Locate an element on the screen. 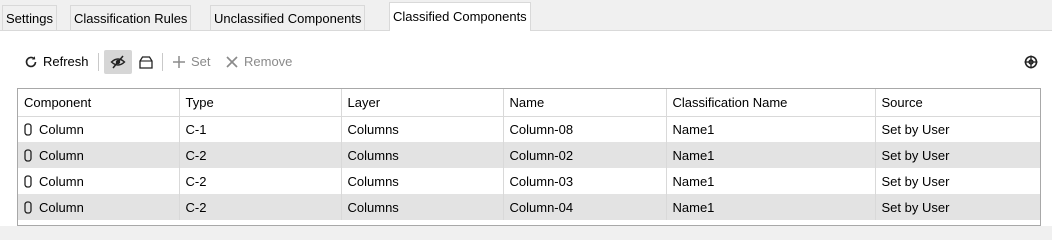  column-header-type: Type is located at coordinates (260, 103).